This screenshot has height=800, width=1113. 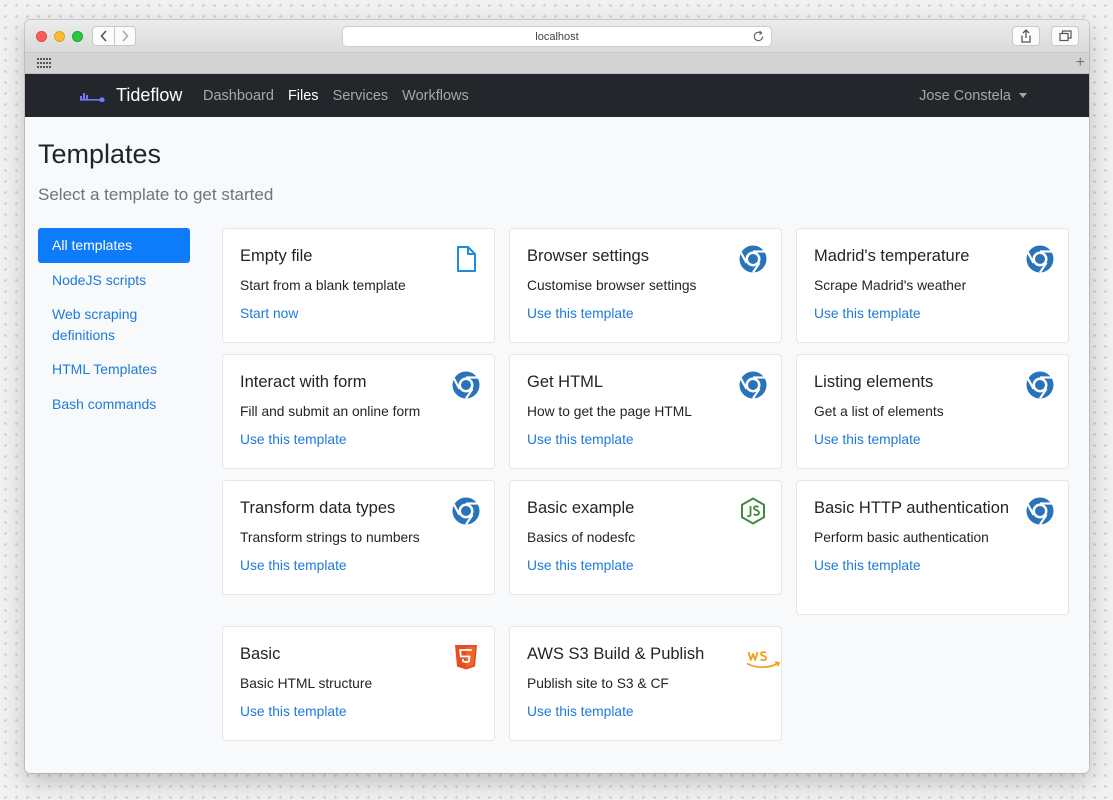 I want to click on forward-button, so click(x=125, y=36).